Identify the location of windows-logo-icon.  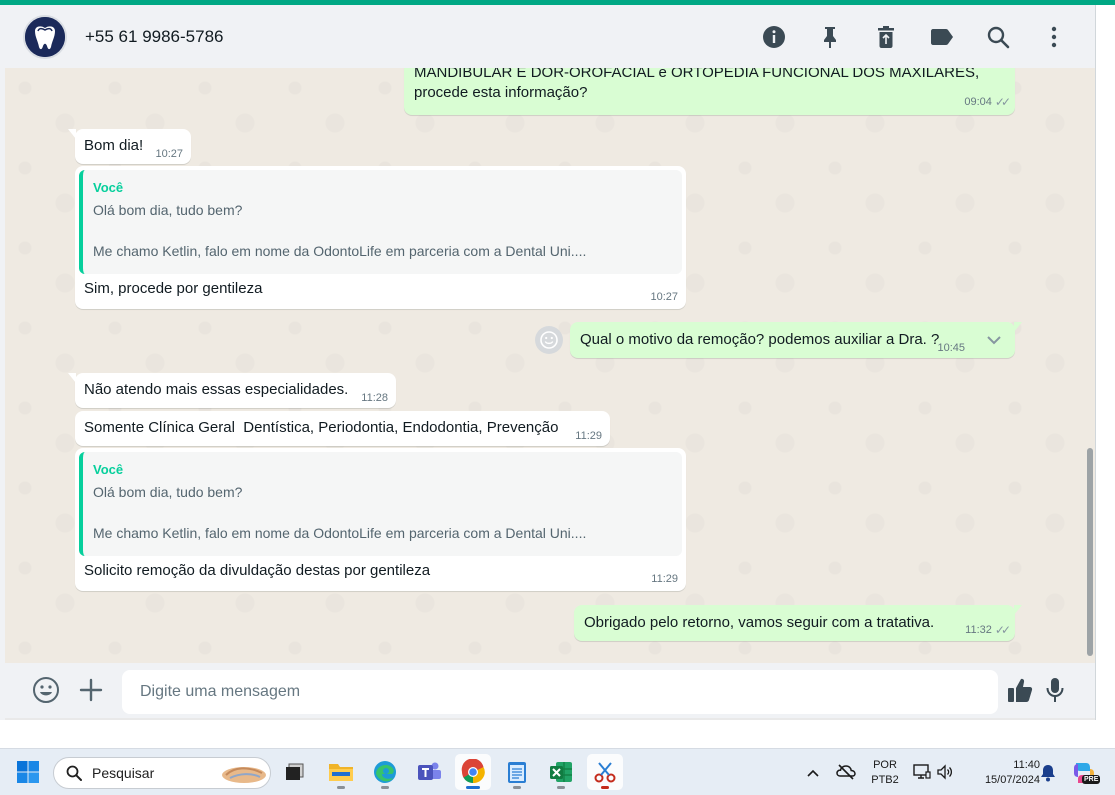
(28, 772).